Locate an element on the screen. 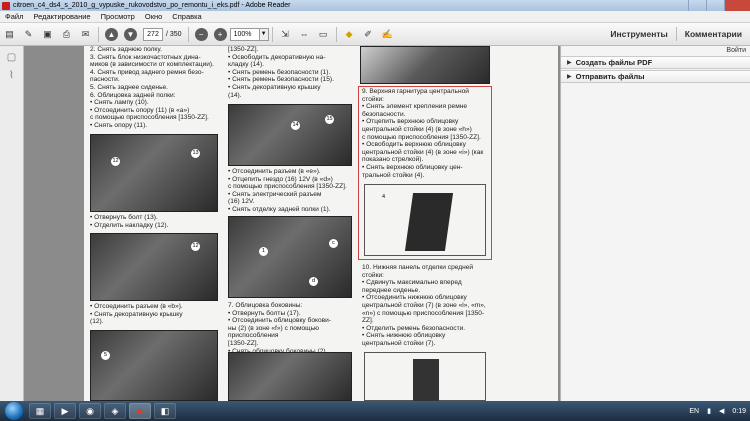 The height and width of the screenshot is (421, 750). zoom-in-icon: + is located at coordinates (220, 34).